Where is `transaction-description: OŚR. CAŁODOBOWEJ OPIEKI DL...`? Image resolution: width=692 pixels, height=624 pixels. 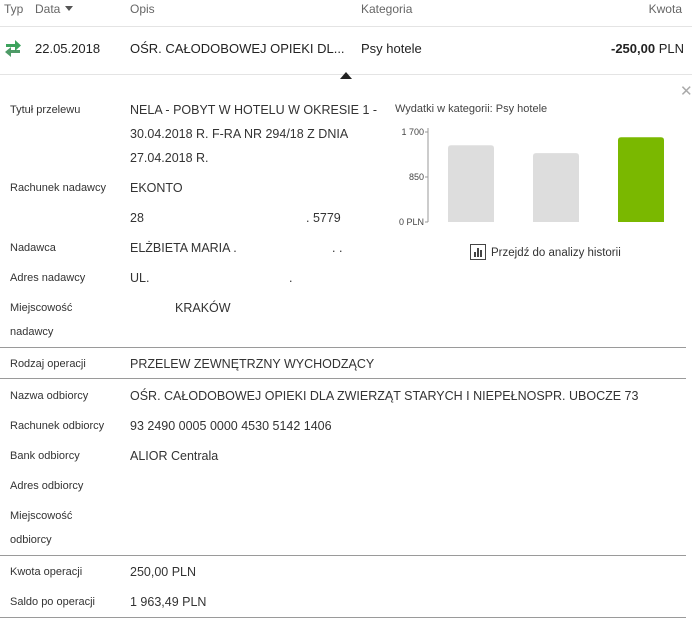
transaction-description: OŚR. CAŁODOBOWEJ OPIEKI DL... is located at coordinates (237, 48).